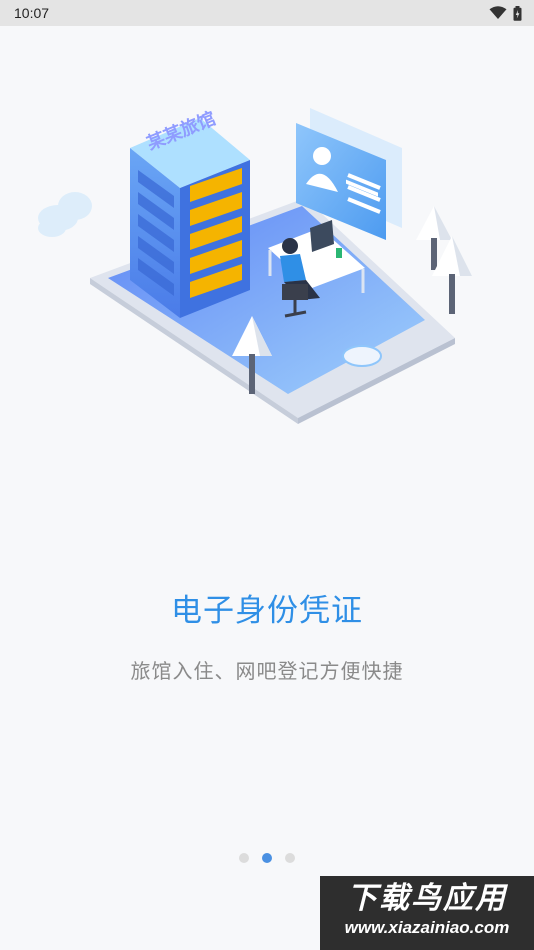  Describe the element at coordinates (267, 13) in the screenshot. I see `status-bar: 10:07` at that location.